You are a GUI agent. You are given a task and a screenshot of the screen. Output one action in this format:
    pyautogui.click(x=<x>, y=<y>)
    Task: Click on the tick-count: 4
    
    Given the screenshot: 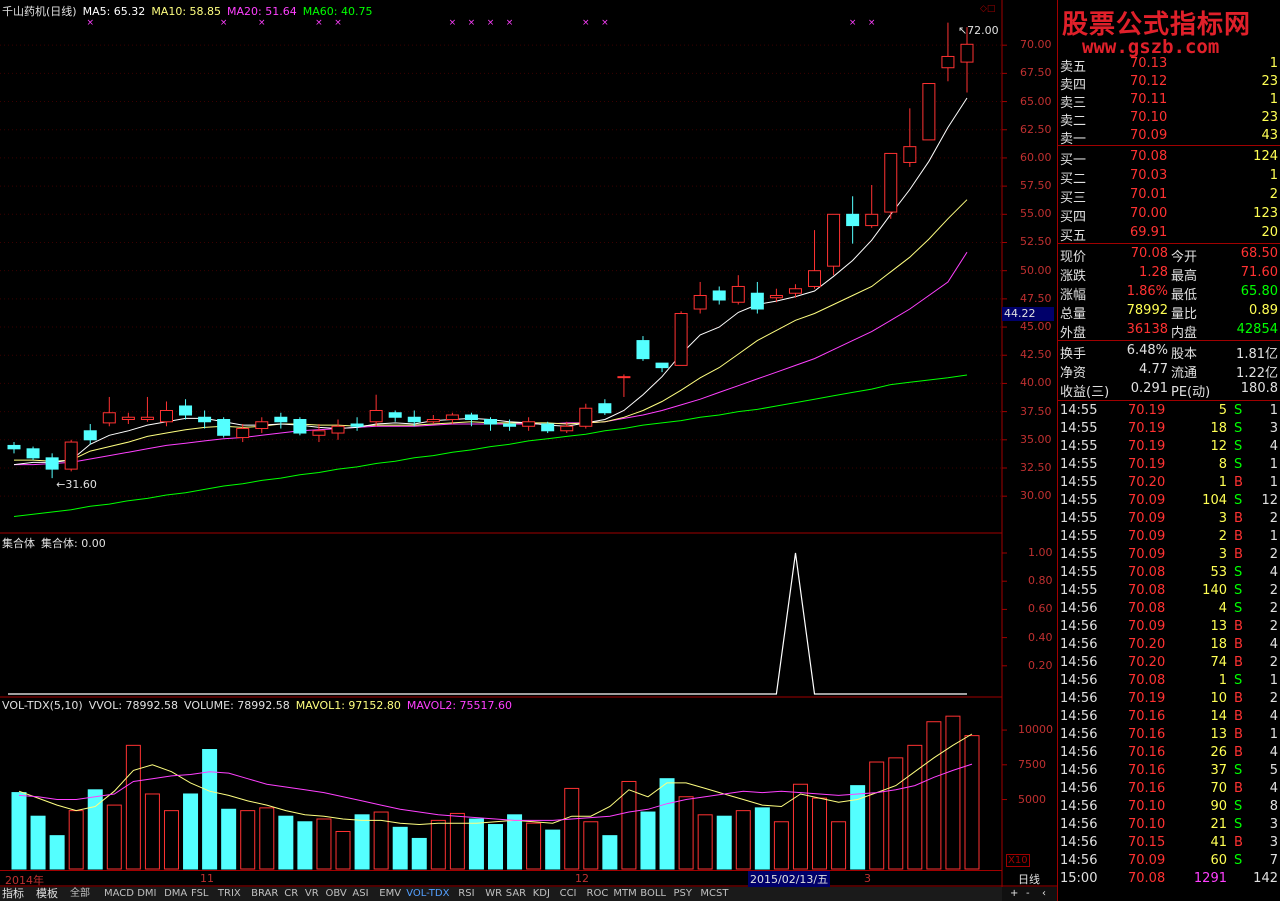 What is the action you would take?
    pyautogui.click(x=1273, y=752)
    